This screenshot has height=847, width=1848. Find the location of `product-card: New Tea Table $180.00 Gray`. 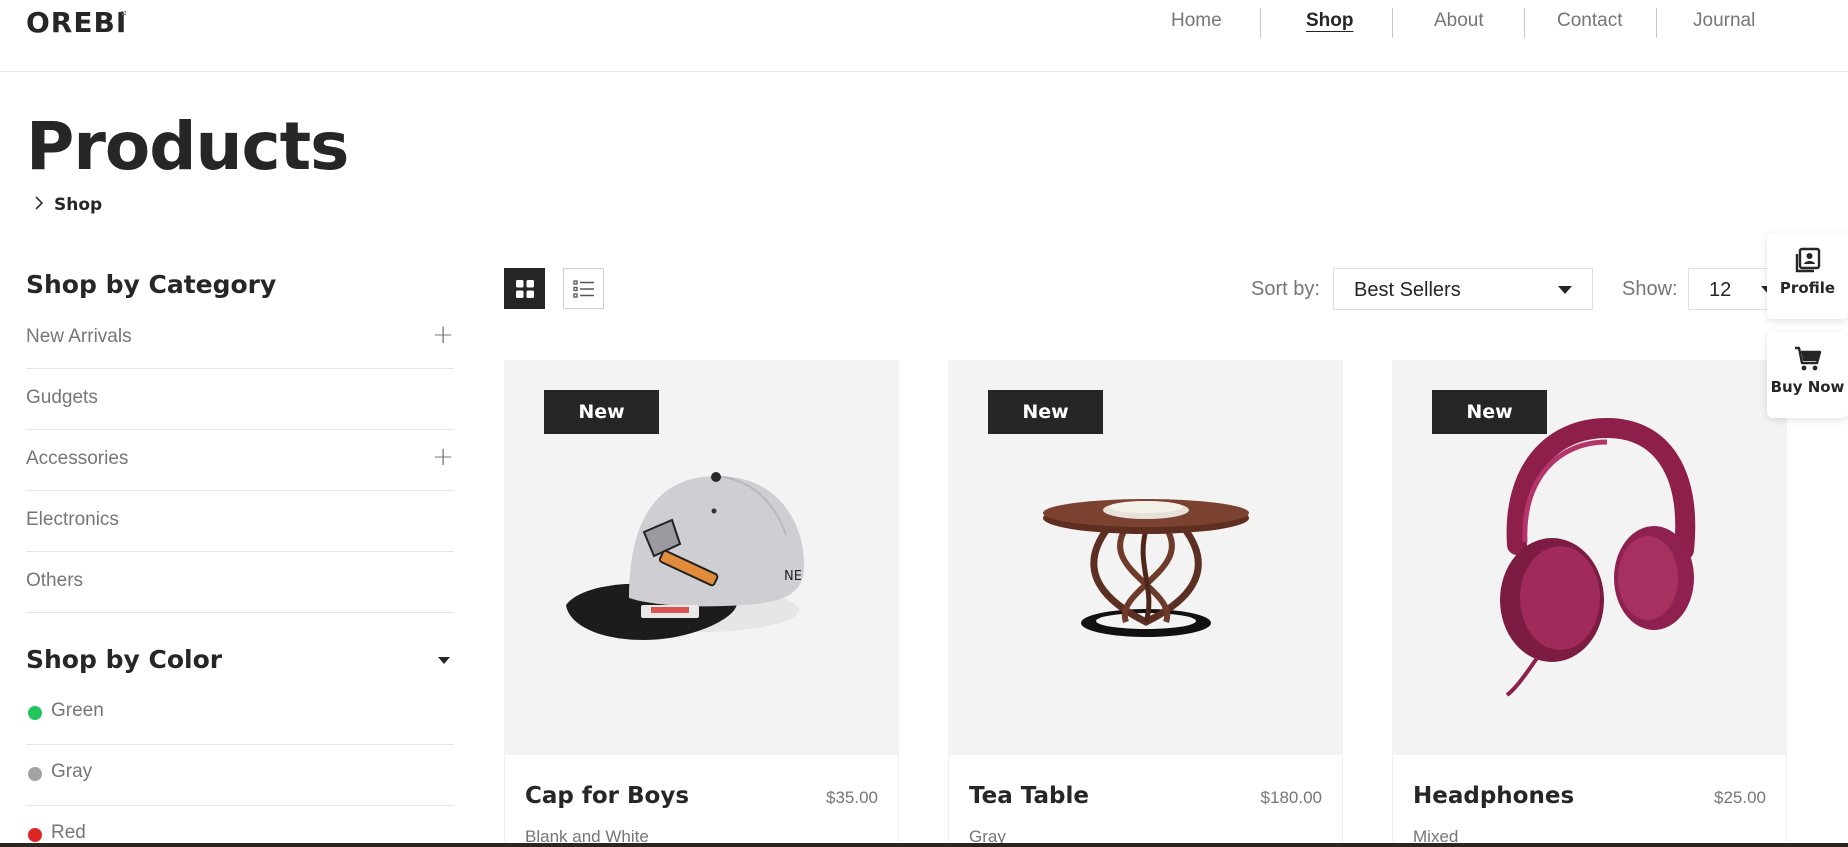

product-card: New Tea Table $180.00 Gray is located at coordinates (1145, 603).